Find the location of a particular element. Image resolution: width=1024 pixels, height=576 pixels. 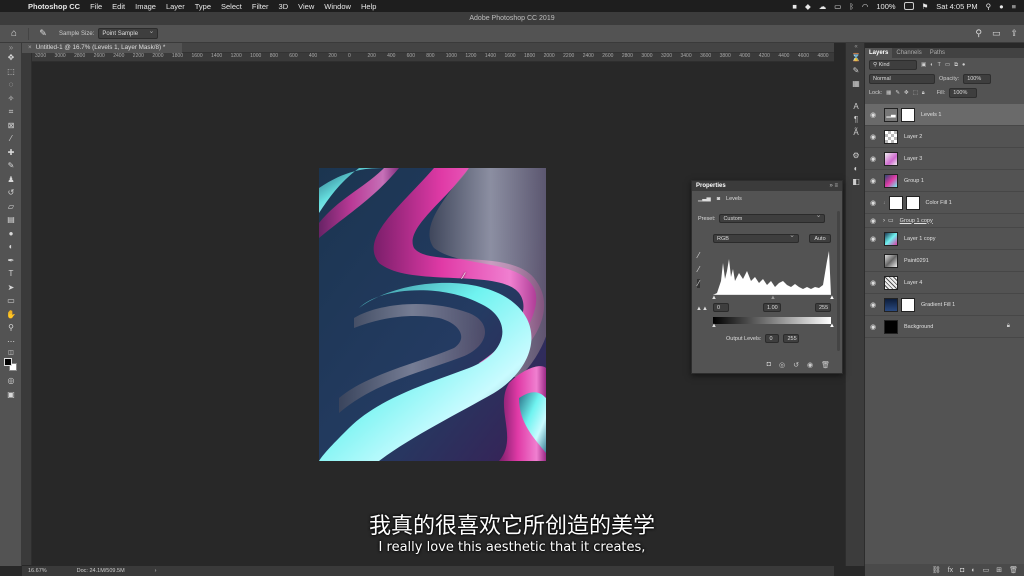

layer-row-color-fill-1: ◉ ↓ Color Fill 1 is located at coordinates (944, 203).